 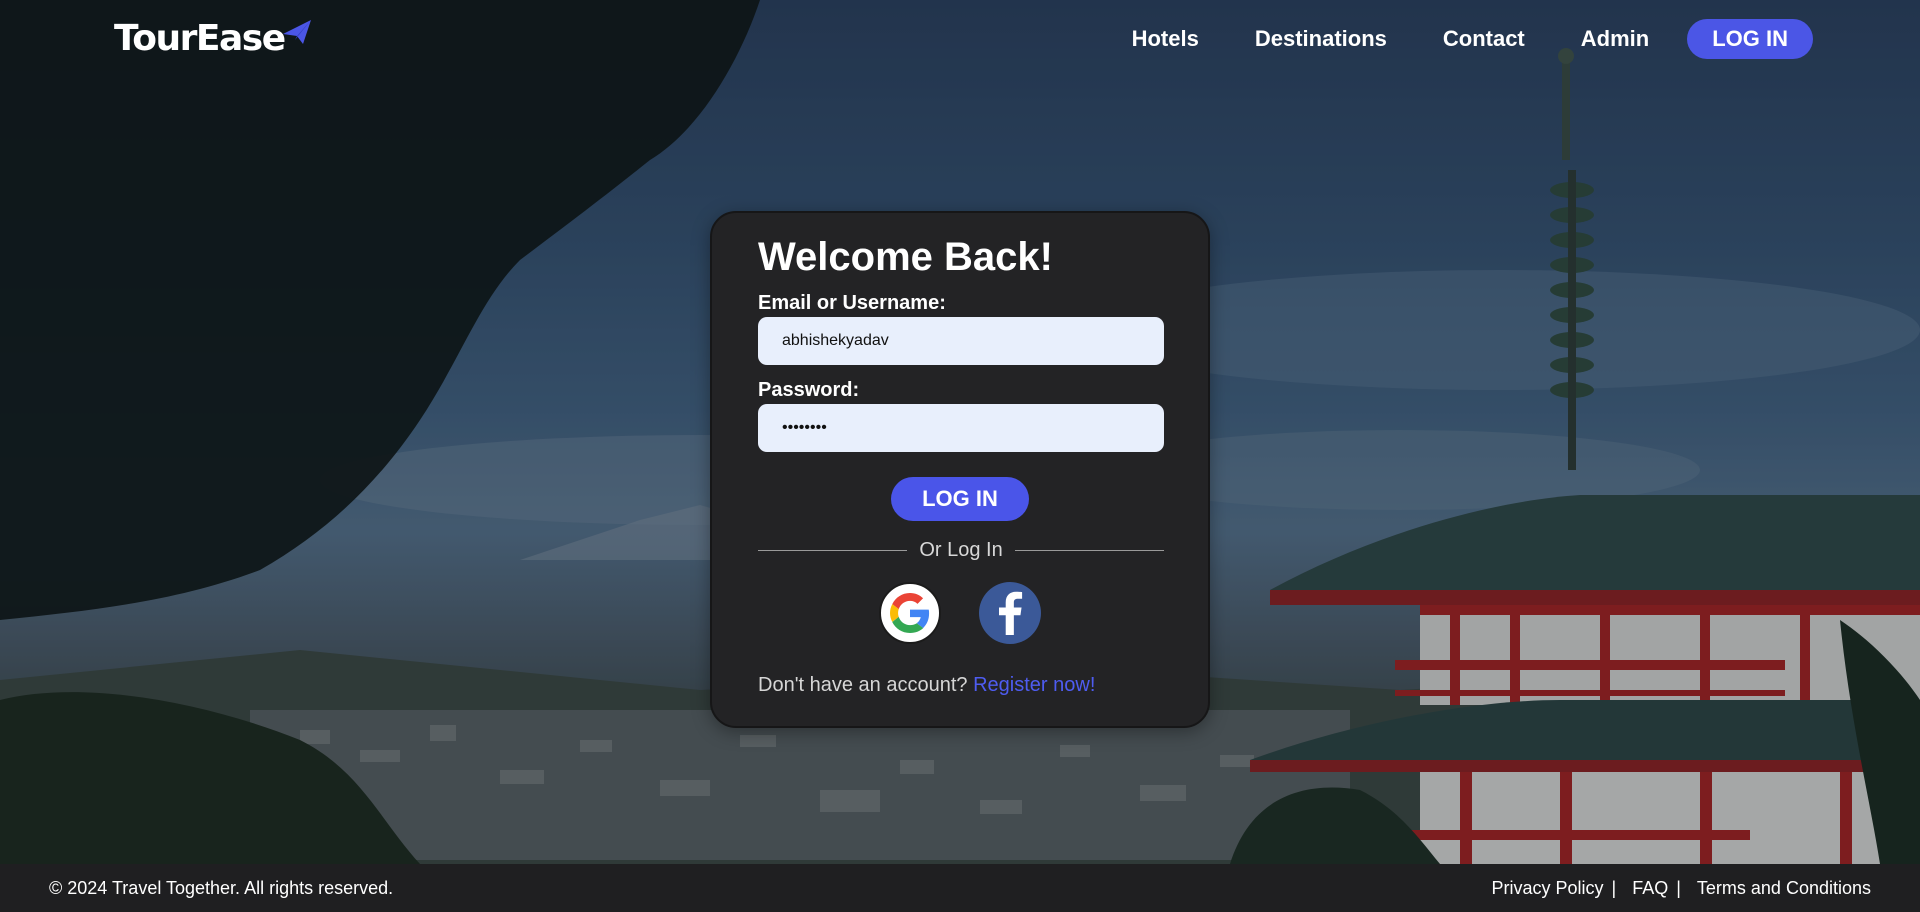 I want to click on divider-line-right, so click(x=1089, y=550).